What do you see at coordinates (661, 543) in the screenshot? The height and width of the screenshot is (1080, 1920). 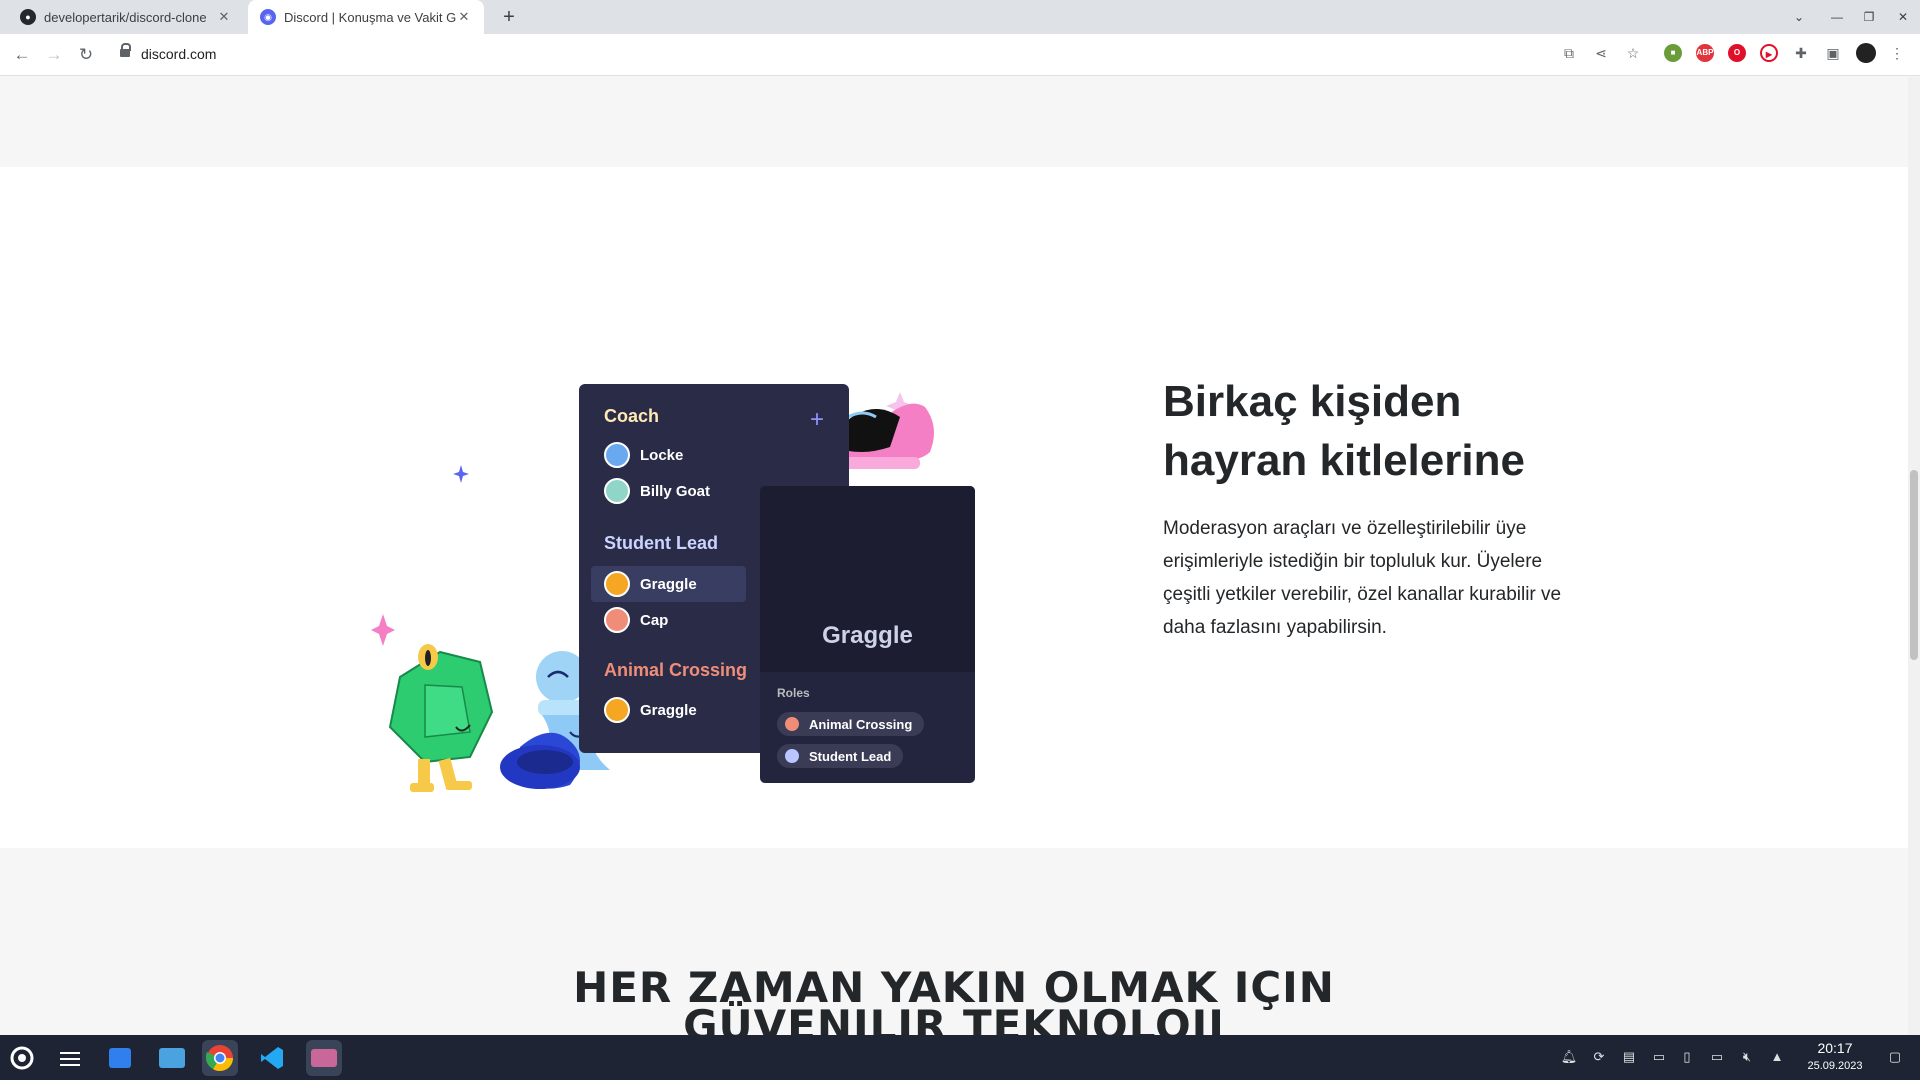 I see `group-heading: Student Lead` at bounding box center [661, 543].